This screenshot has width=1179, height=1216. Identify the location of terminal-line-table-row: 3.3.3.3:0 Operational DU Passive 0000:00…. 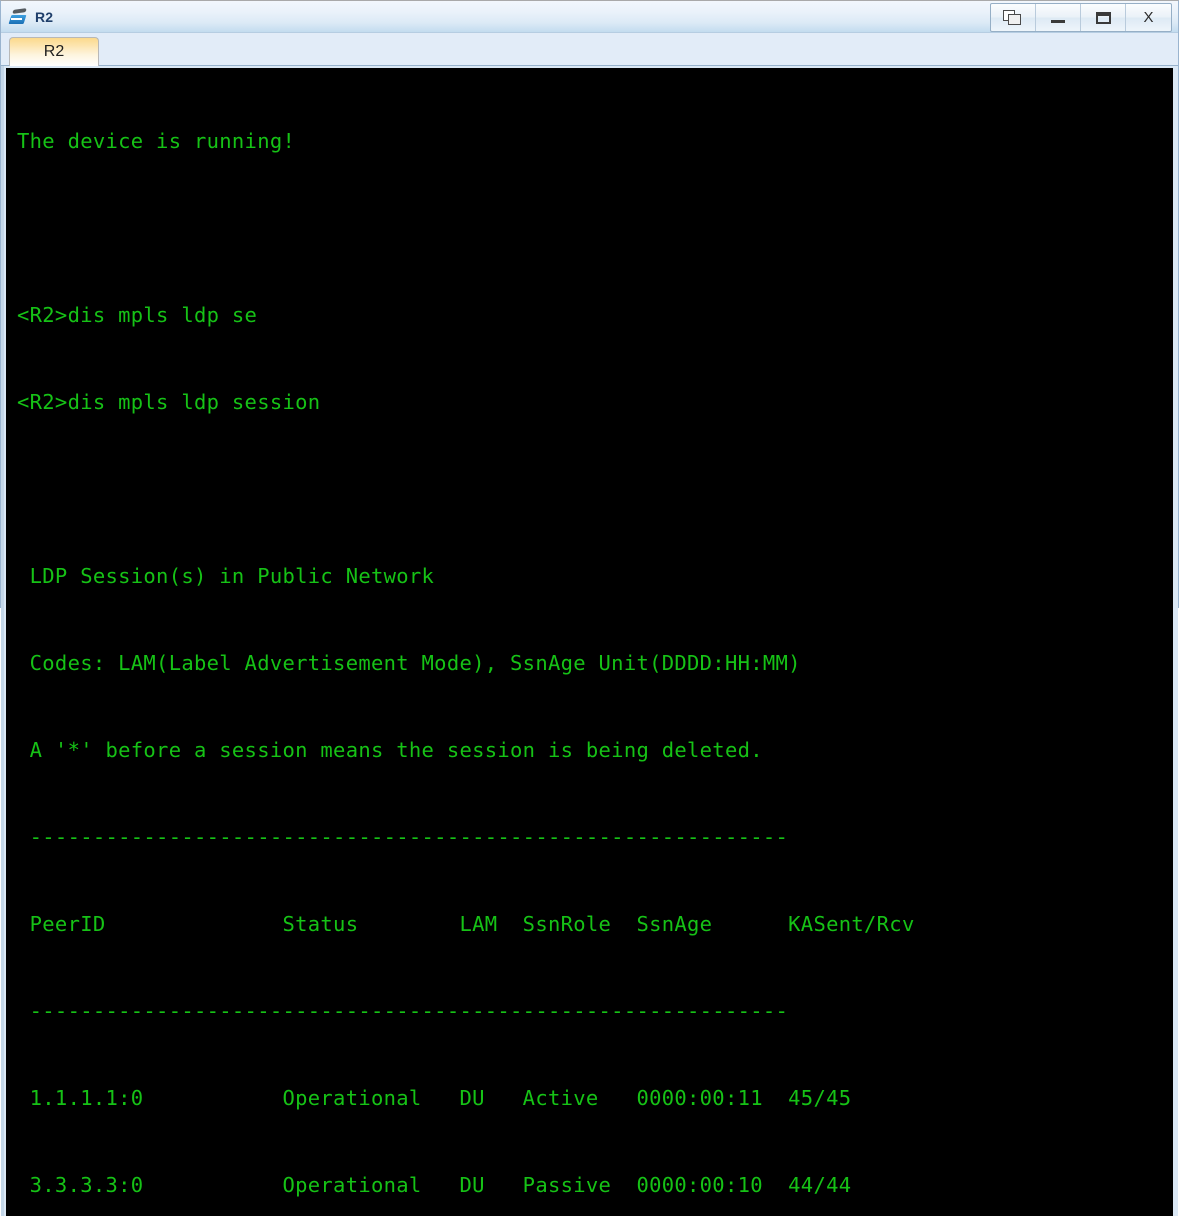
(434, 1185).